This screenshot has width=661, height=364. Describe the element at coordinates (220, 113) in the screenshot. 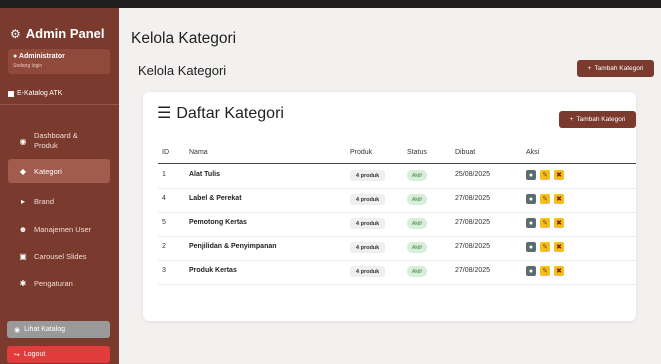

I see `card-title: ☰ Daftar Kategori` at that location.